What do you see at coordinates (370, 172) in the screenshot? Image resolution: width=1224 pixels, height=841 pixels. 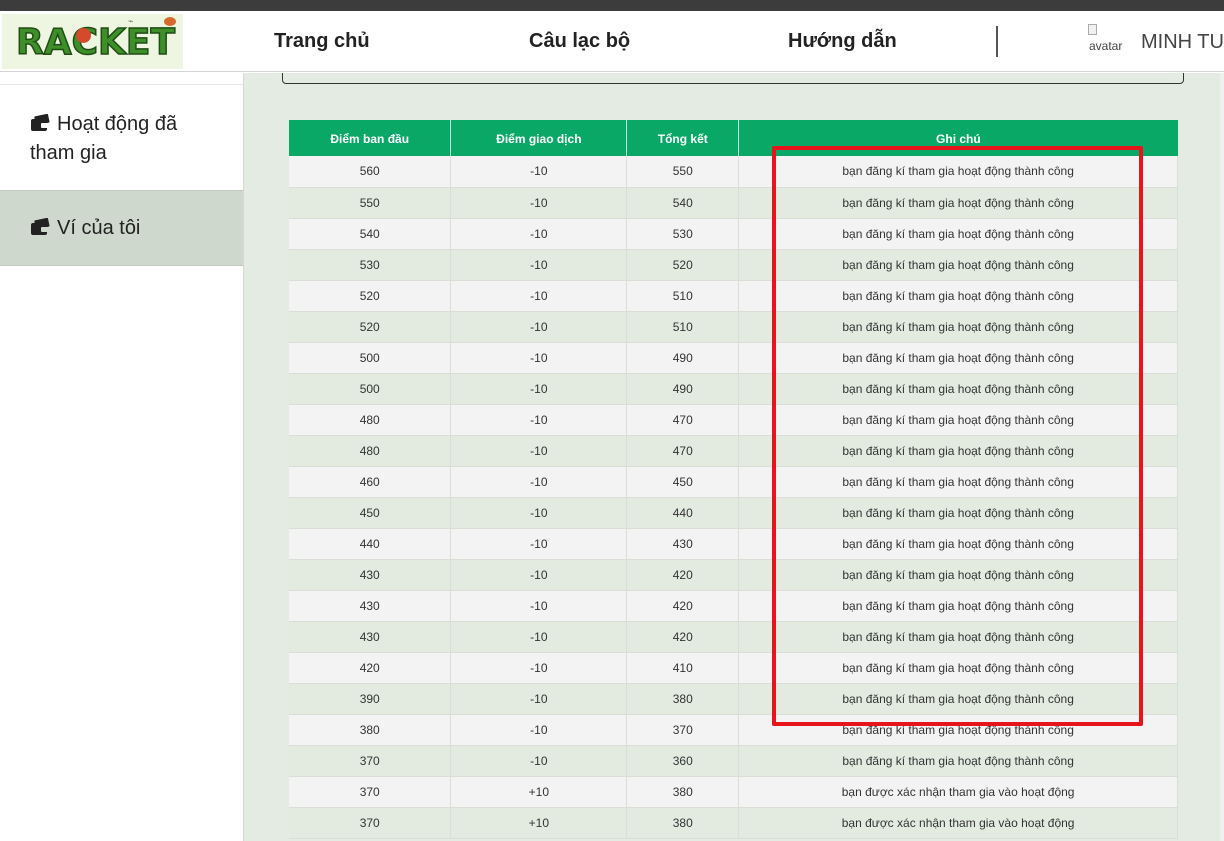 I see `cell-initial-points: 560` at bounding box center [370, 172].